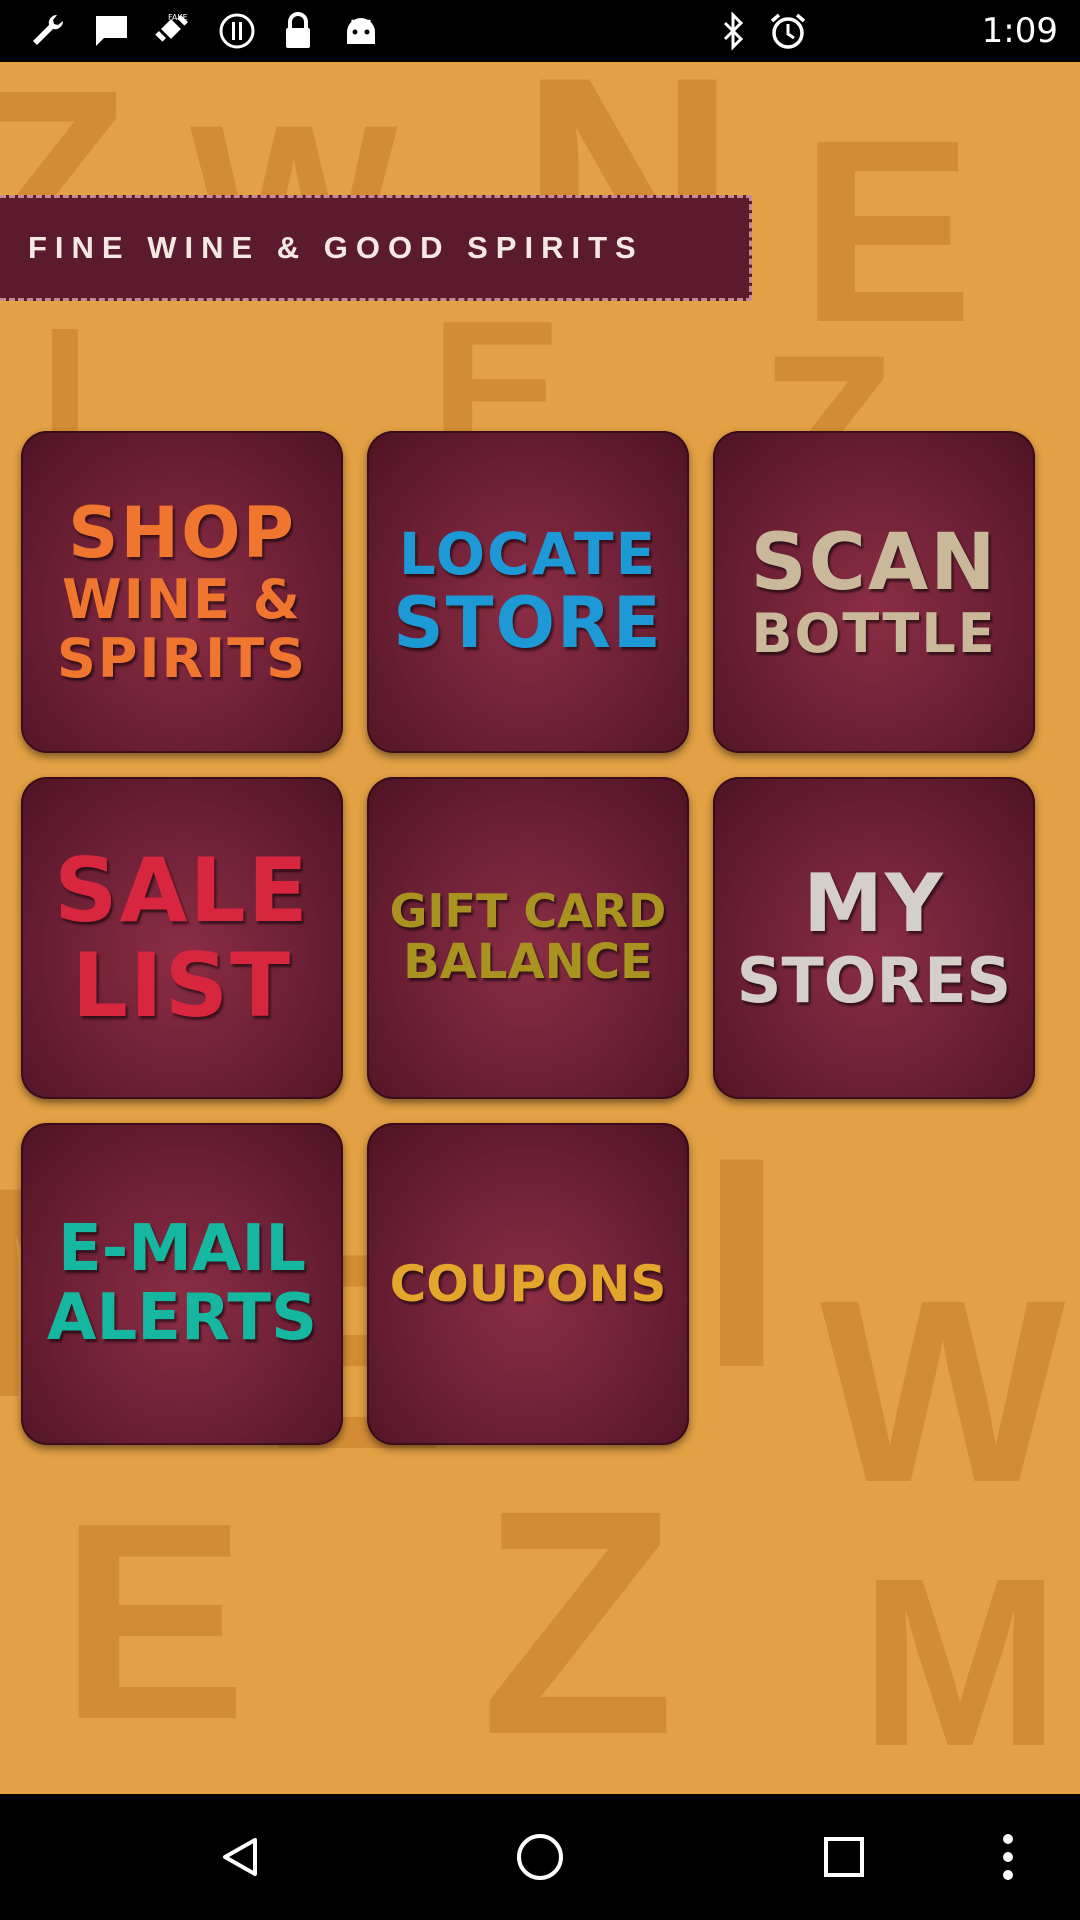 Image resolution: width=1080 pixels, height=1920 pixels. What do you see at coordinates (47, 31) in the screenshot?
I see `wrench-icon` at bounding box center [47, 31].